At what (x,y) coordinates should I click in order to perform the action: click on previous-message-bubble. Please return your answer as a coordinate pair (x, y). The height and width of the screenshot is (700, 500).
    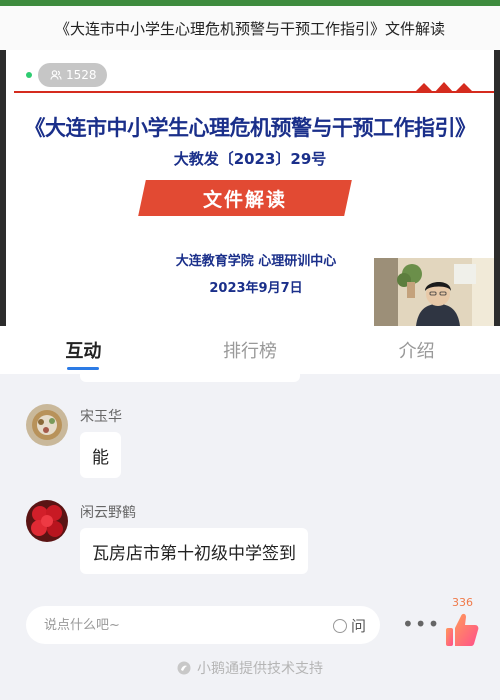
    Looking at the image, I should click on (190, 378).